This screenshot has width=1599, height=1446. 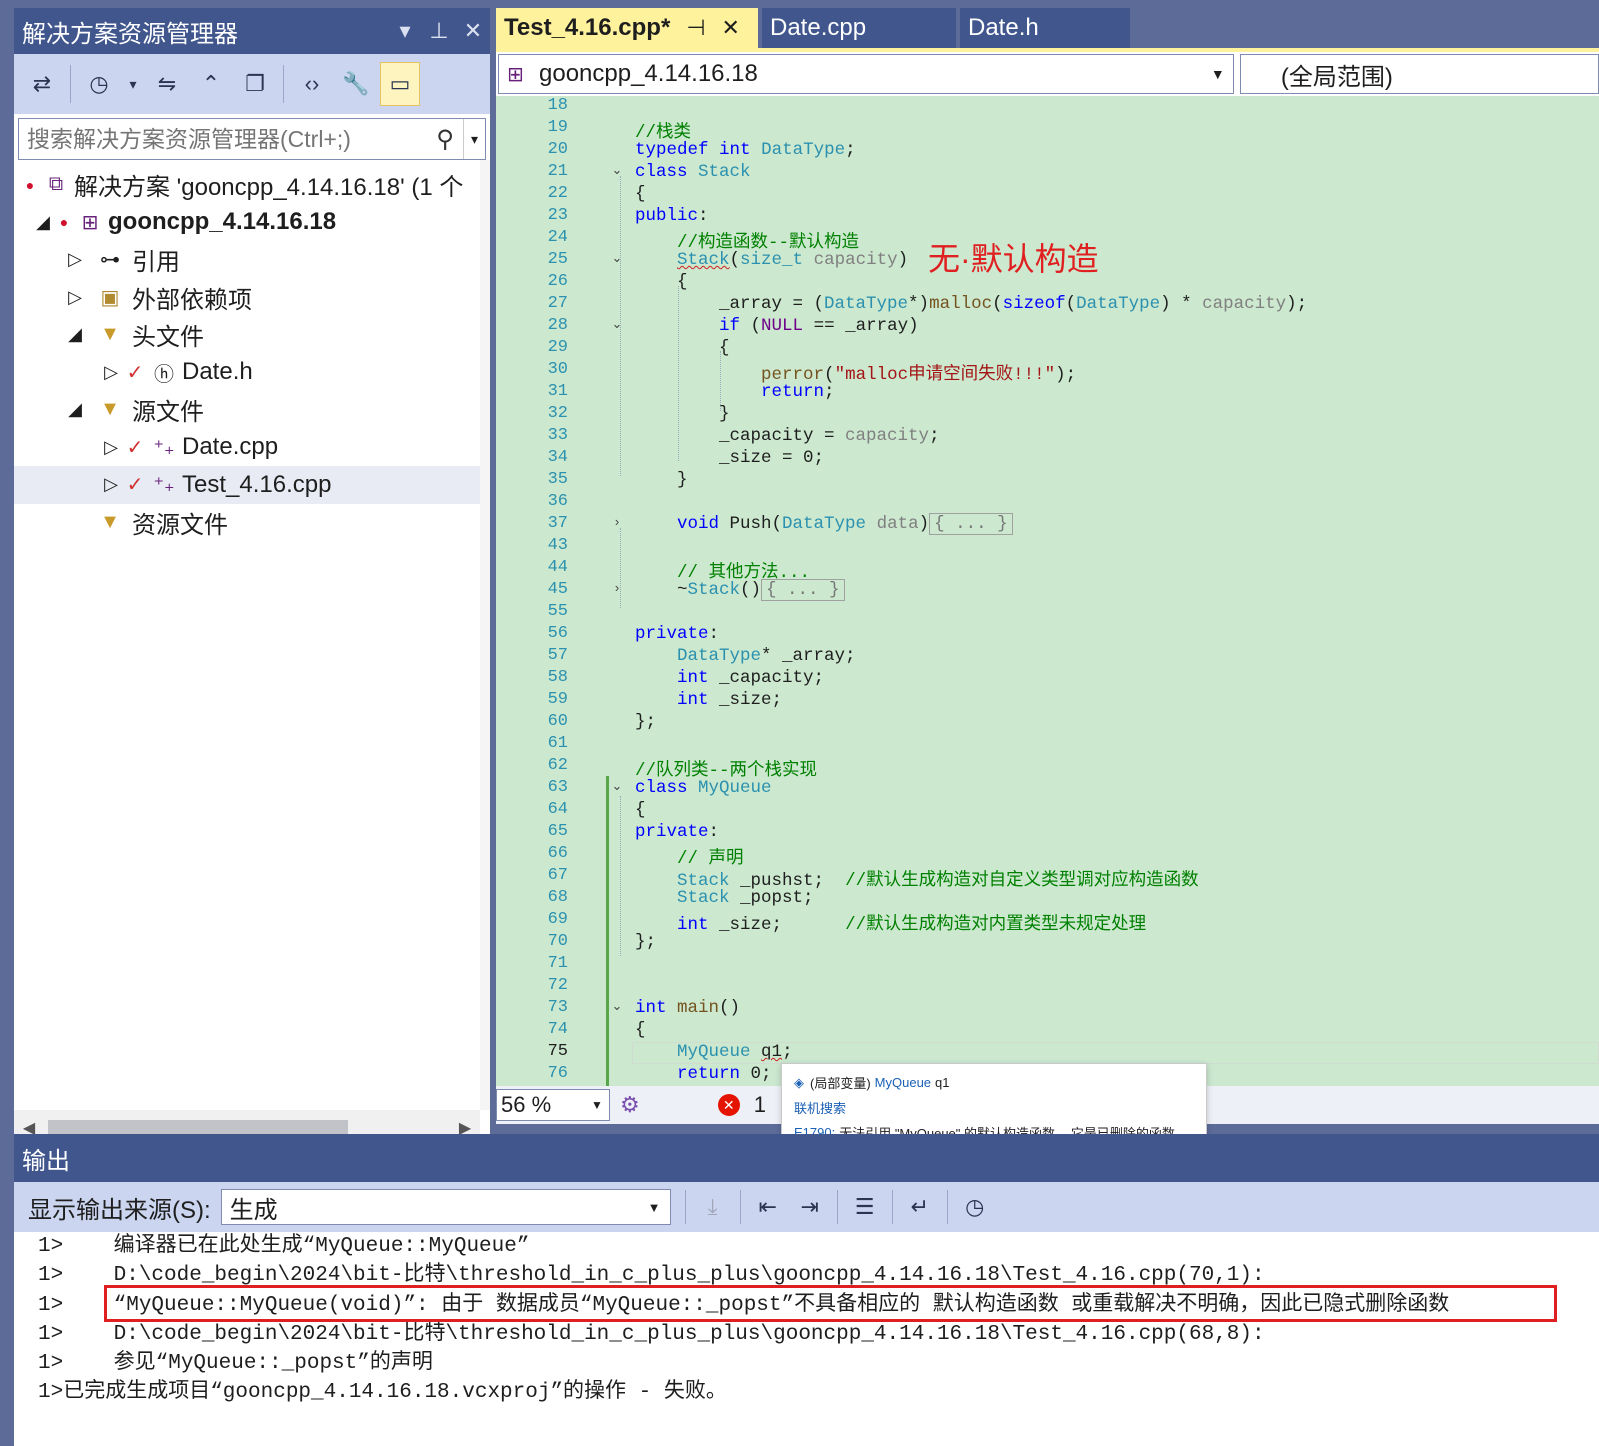 I want to click on scope-dropdown-value: (全局范围), so click(x=1336, y=77).